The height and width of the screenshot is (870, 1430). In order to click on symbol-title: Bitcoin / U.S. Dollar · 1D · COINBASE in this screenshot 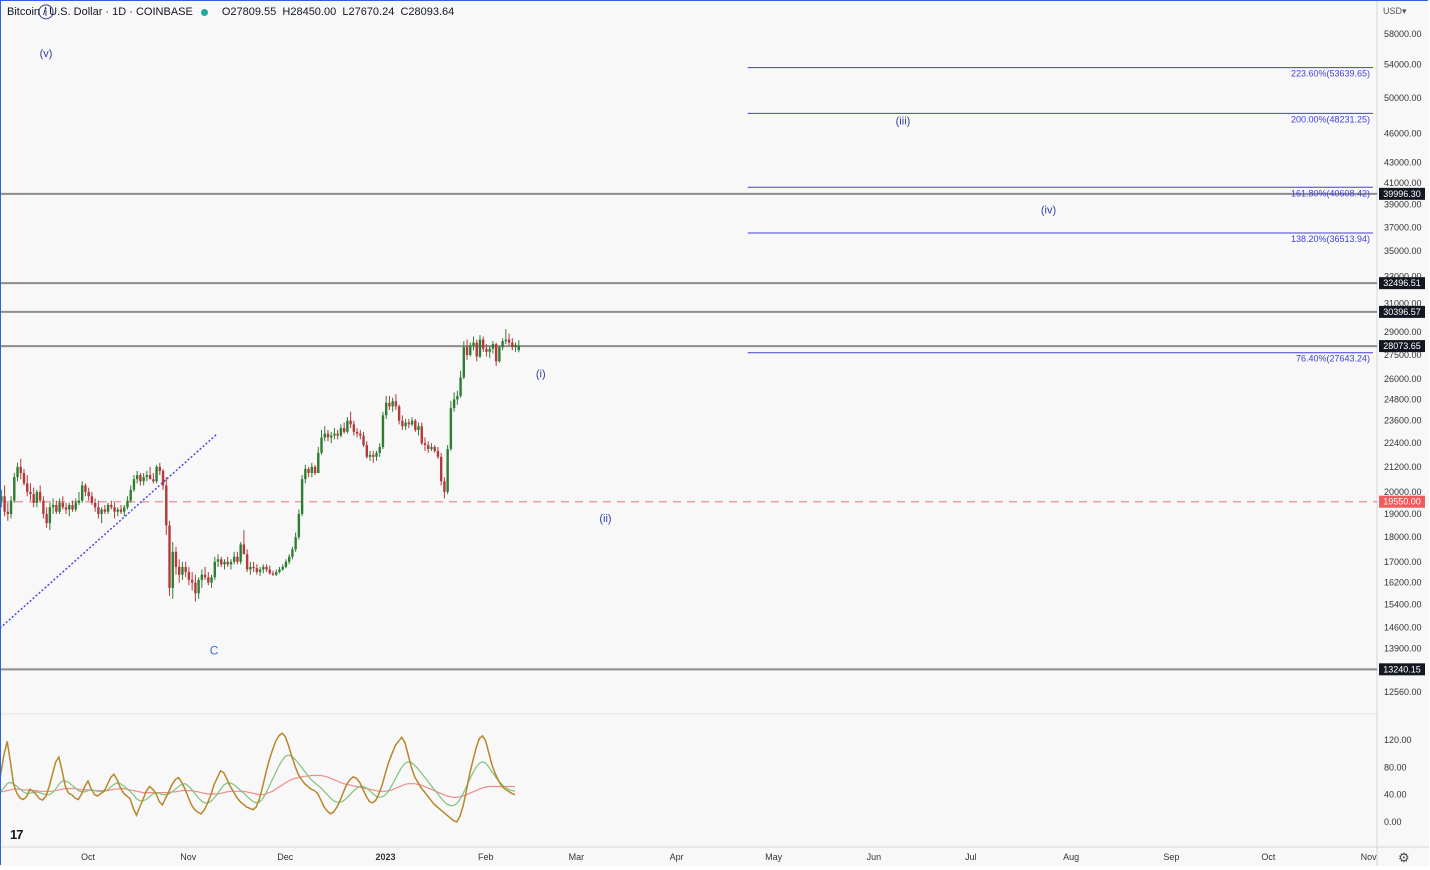, I will do `click(100, 12)`.